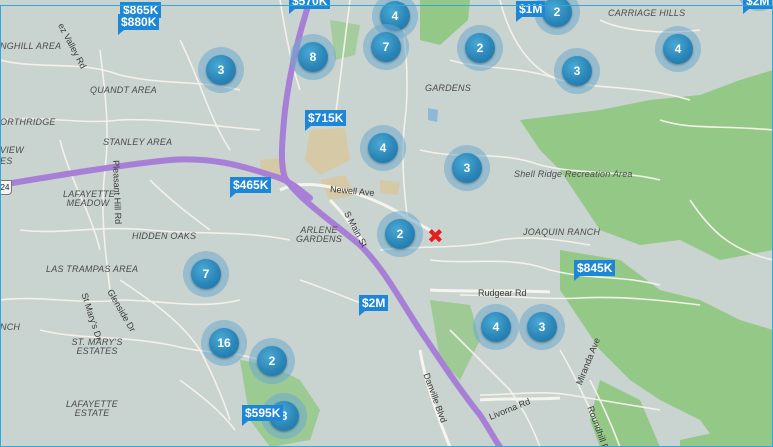 The width and height of the screenshot is (773, 447). I want to click on area-label: ARLENE GARDENS, so click(319, 234).